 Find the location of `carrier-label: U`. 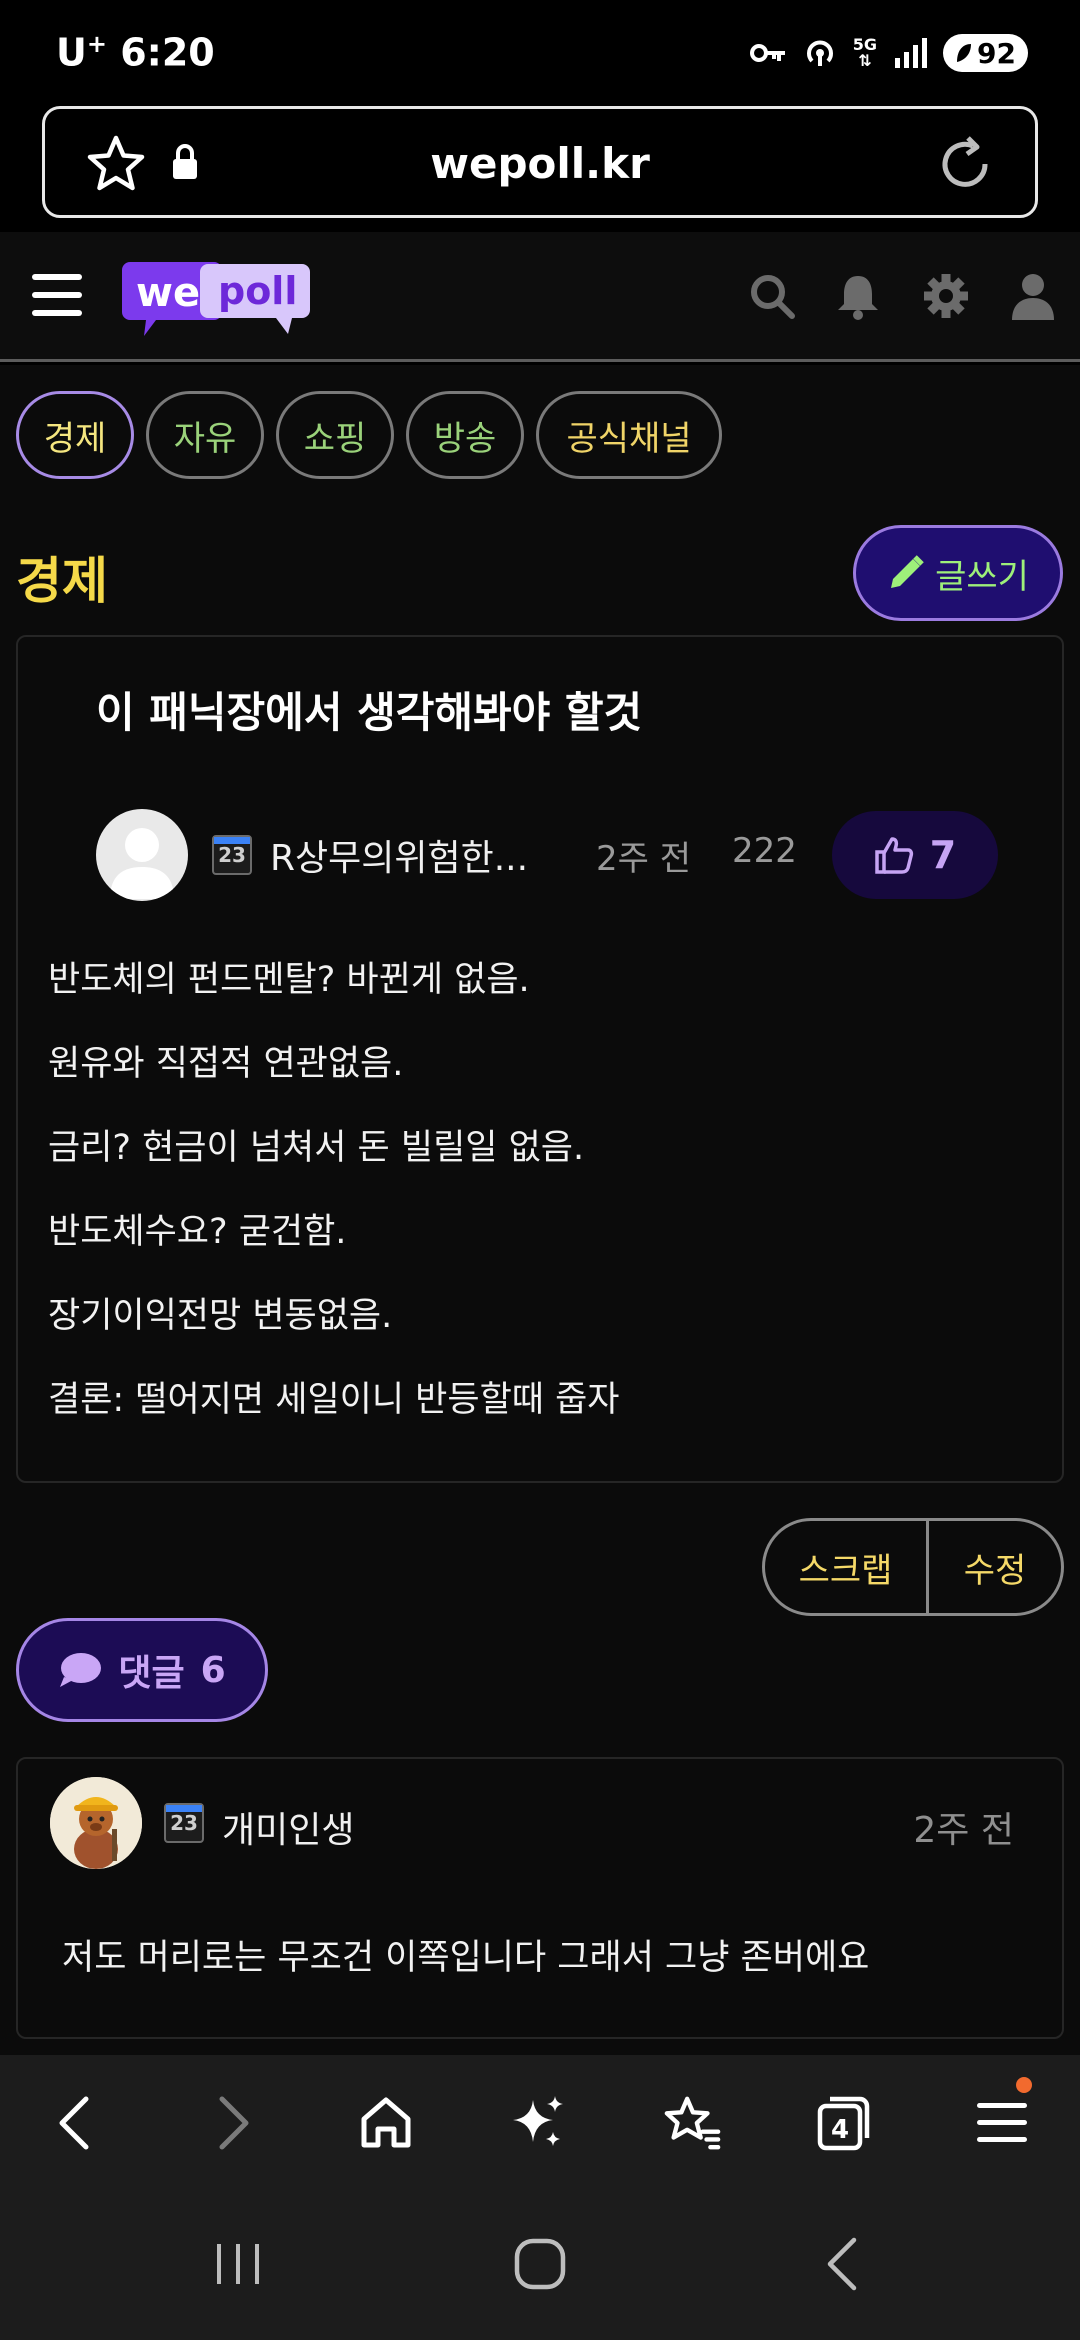

carrier-label: U is located at coordinates (71, 52).